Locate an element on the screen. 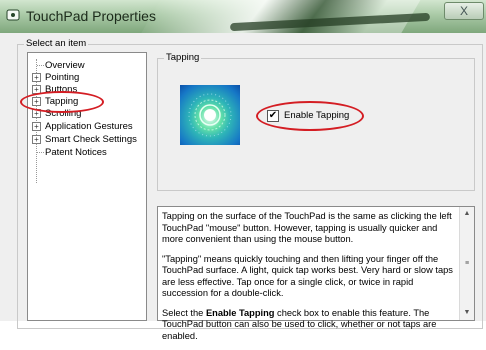 The image size is (486, 350). tree-item-label: Application Gestures is located at coordinates (89, 126).